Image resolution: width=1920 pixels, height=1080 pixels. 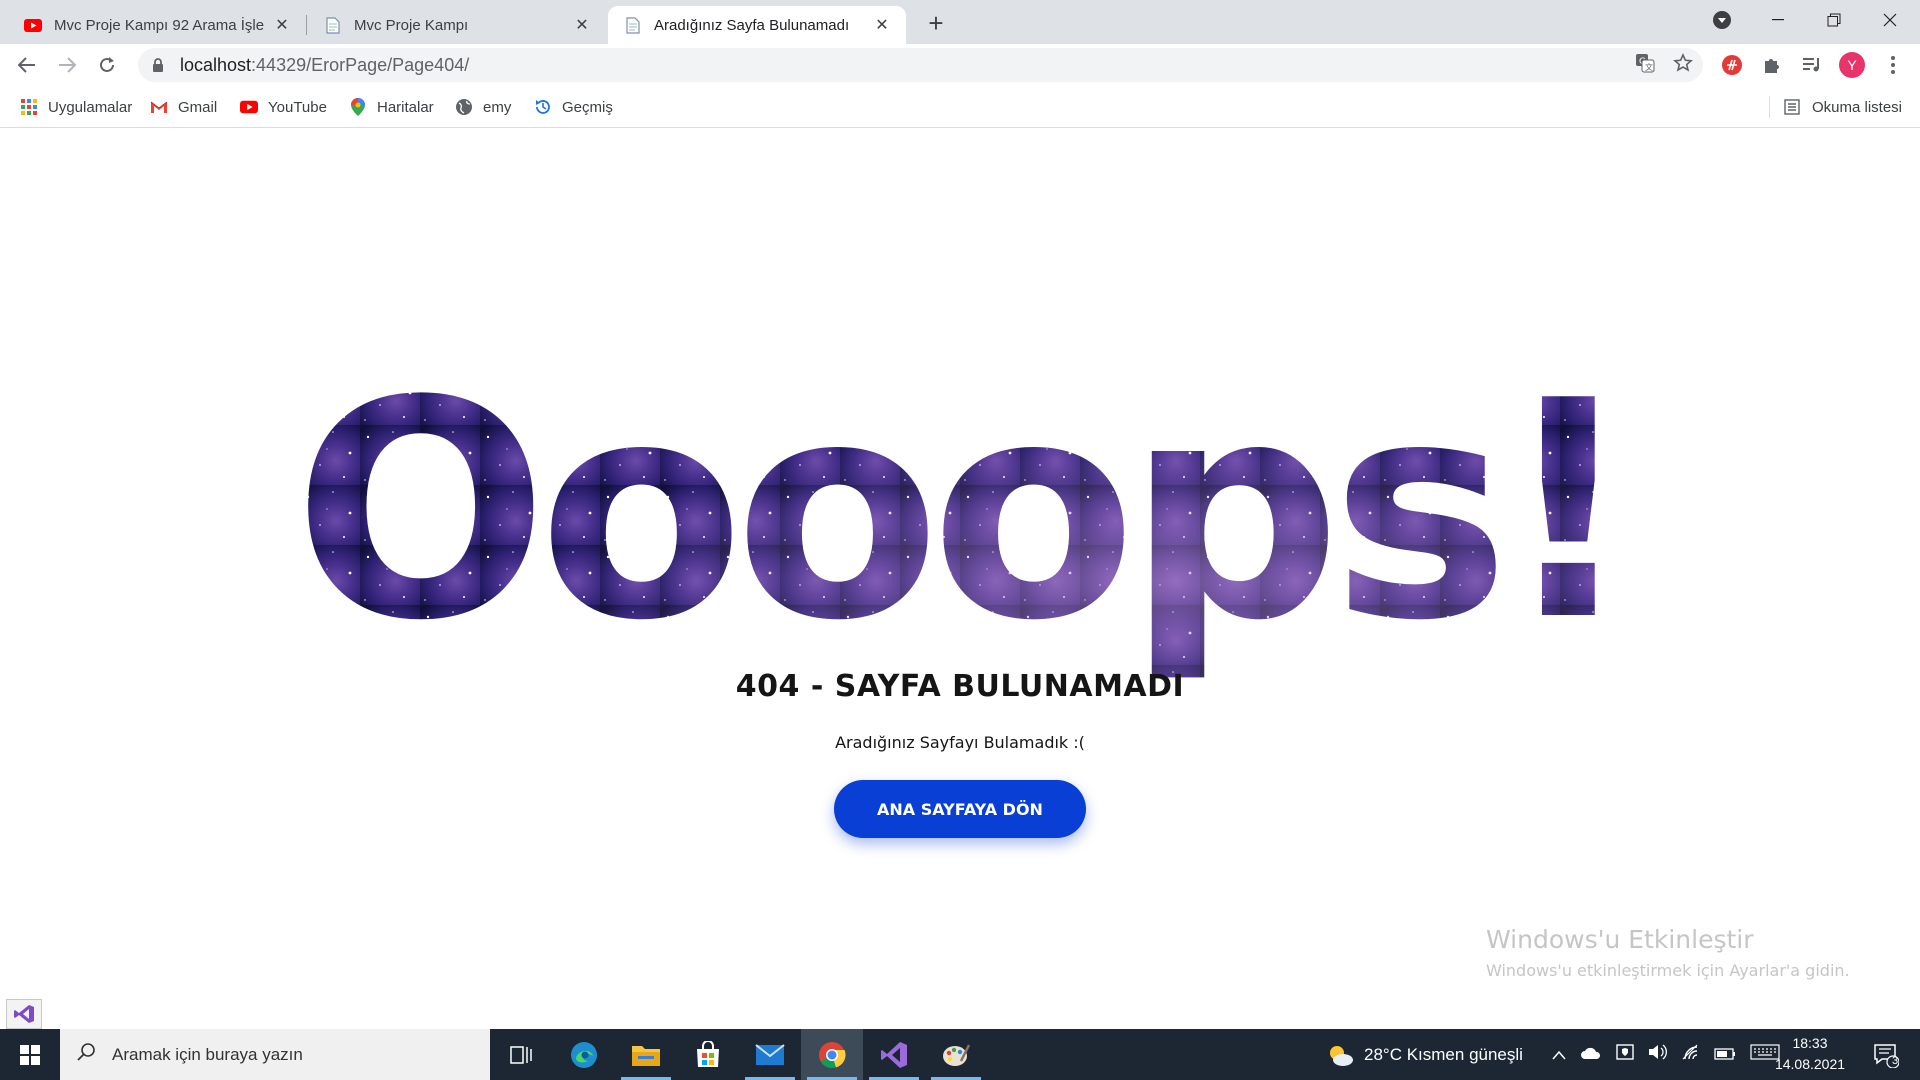 I want to click on onedrive-cloud-icon, so click(x=1591, y=1055).